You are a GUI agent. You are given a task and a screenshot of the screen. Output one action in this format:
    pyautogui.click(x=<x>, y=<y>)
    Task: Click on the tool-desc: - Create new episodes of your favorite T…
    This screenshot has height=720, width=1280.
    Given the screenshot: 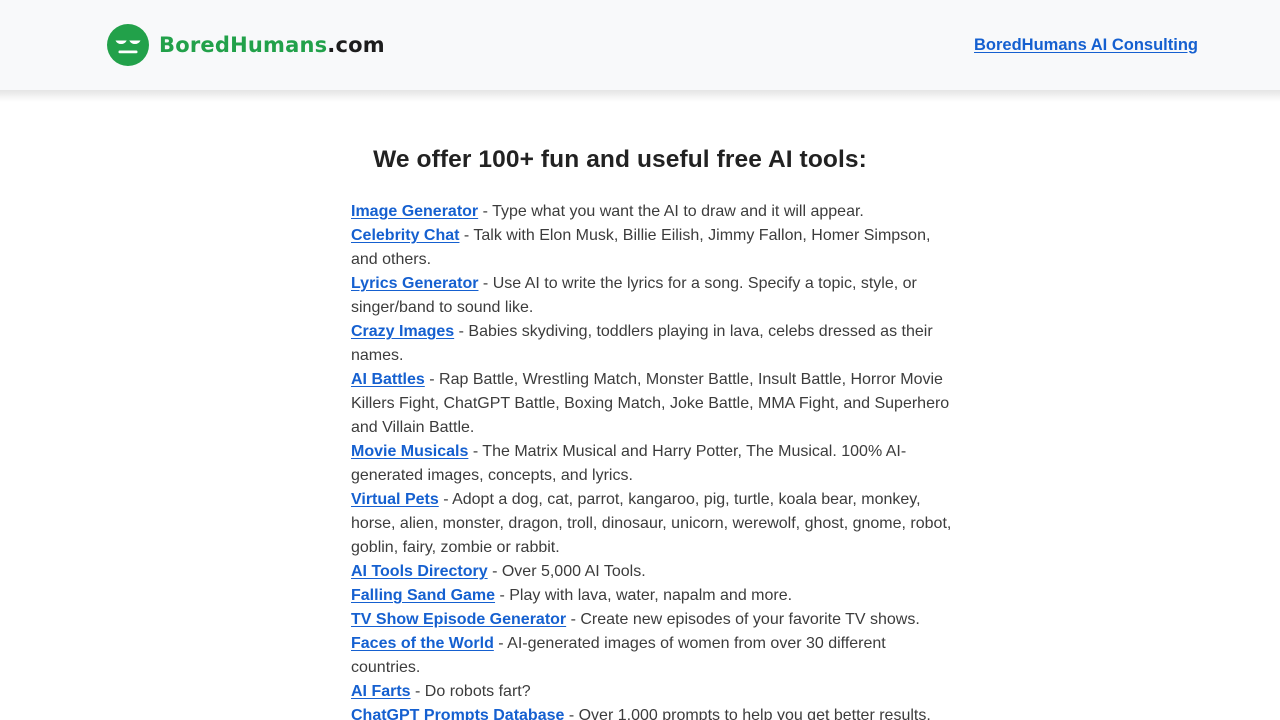 What is the action you would take?
    pyautogui.click(x=743, y=619)
    